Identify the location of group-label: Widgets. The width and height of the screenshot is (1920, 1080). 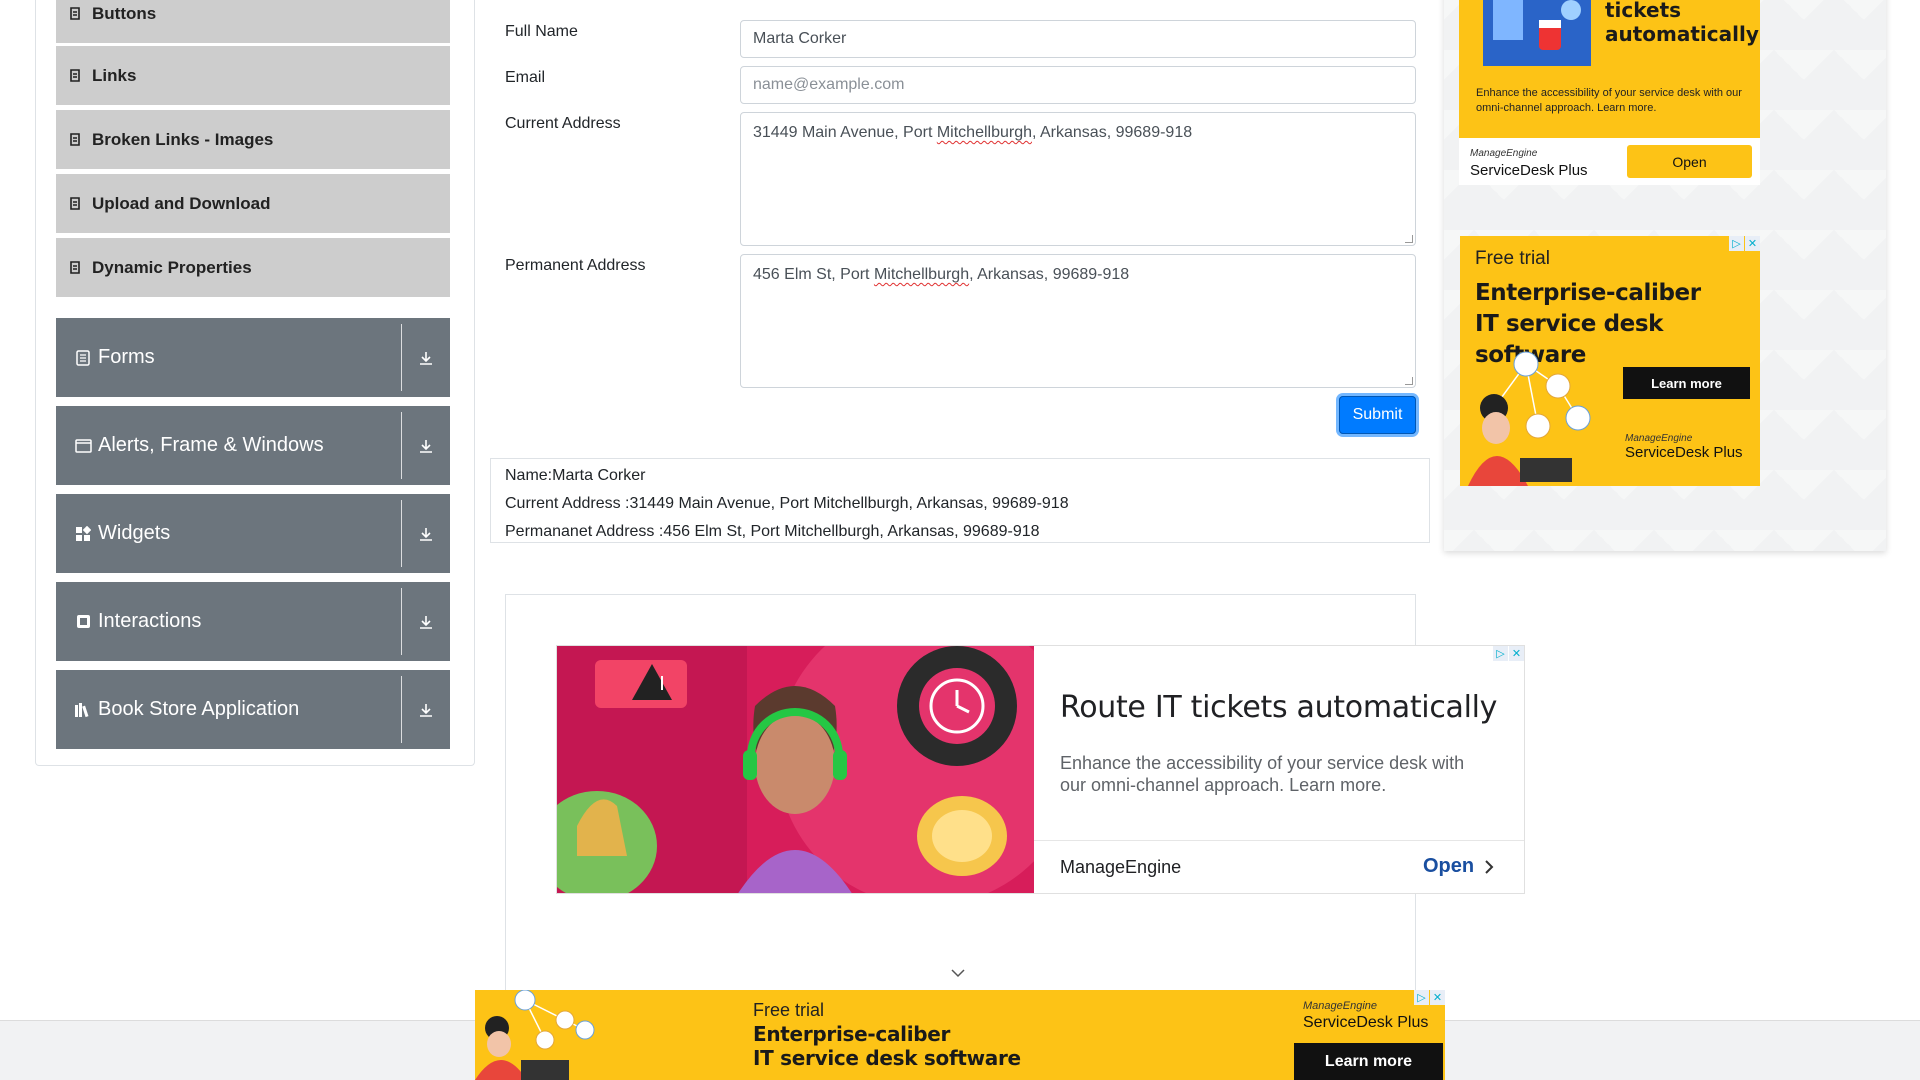
(134, 533).